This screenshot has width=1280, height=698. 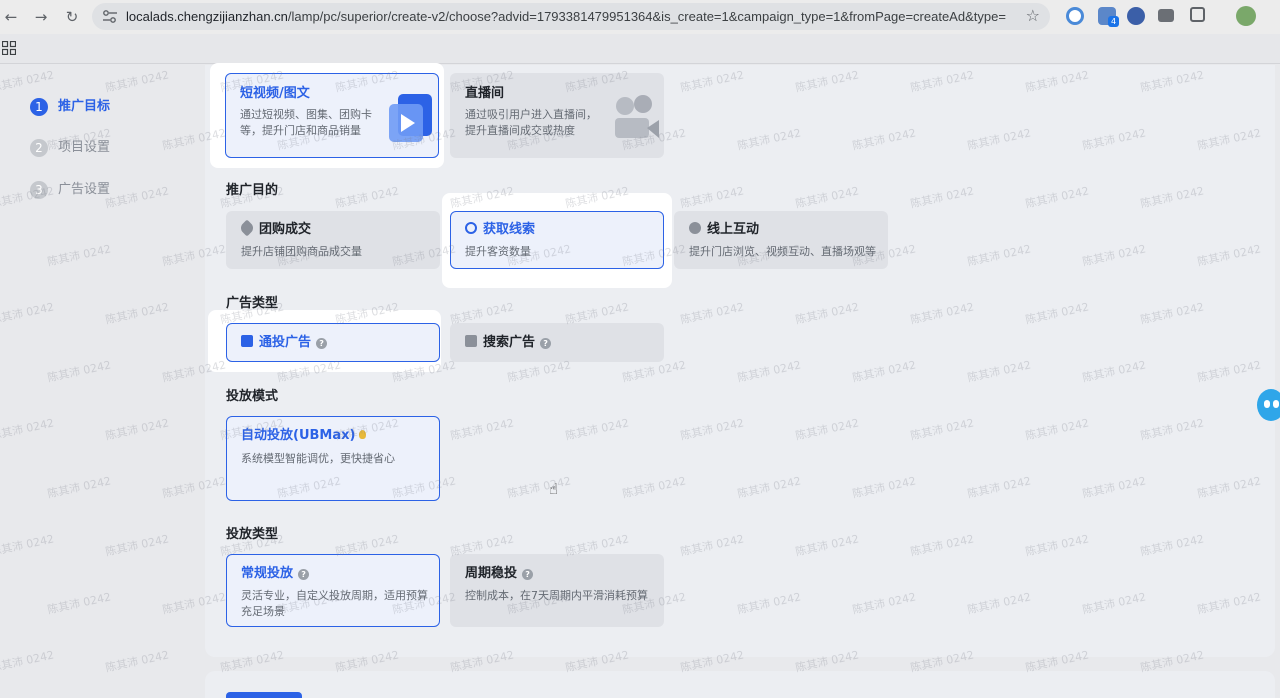 I want to click on extension-badge: 4, so click(x=1113, y=21).